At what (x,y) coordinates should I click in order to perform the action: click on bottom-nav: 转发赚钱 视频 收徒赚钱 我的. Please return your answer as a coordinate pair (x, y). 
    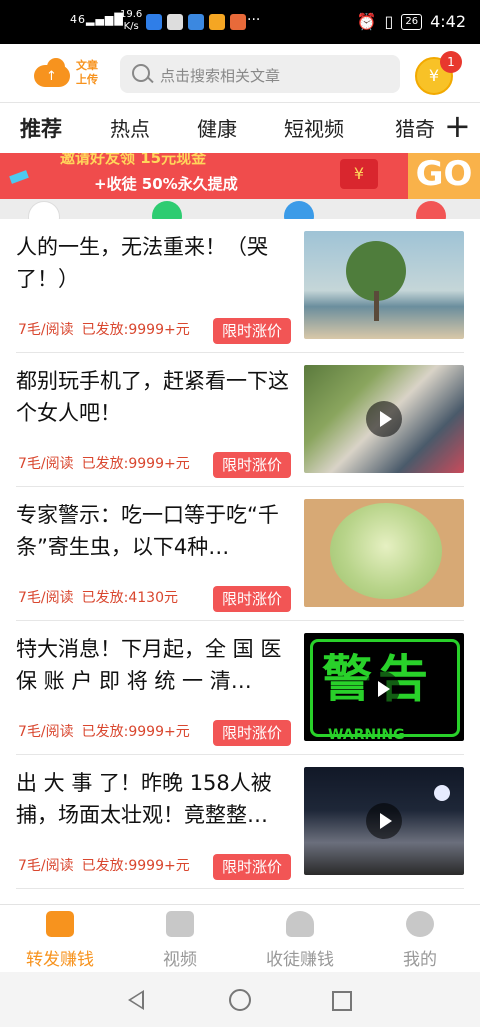
    Looking at the image, I should click on (240, 938).